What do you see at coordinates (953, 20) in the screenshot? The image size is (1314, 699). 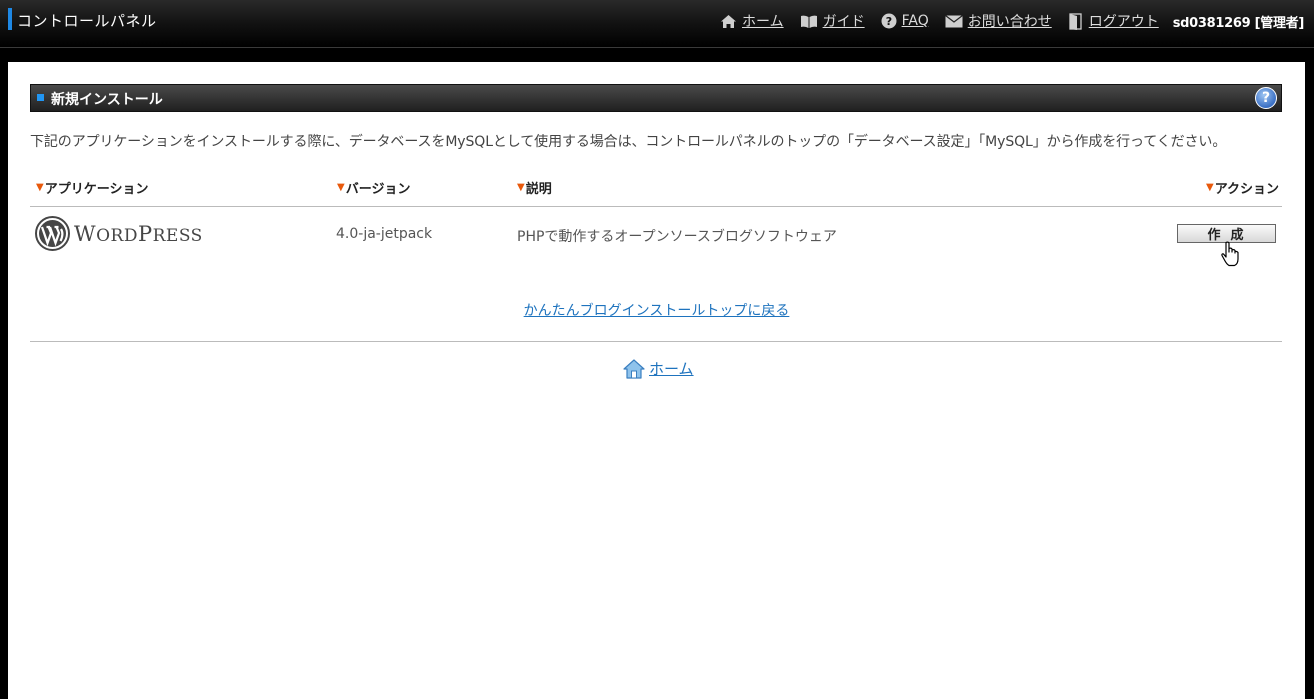 I see `mail-icon` at bounding box center [953, 20].